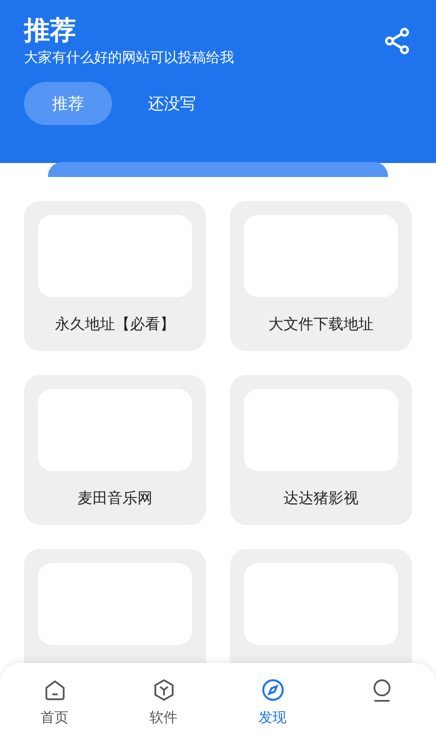 The width and height of the screenshot is (436, 745). I want to click on nav-item: 软件, so click(163, 704).